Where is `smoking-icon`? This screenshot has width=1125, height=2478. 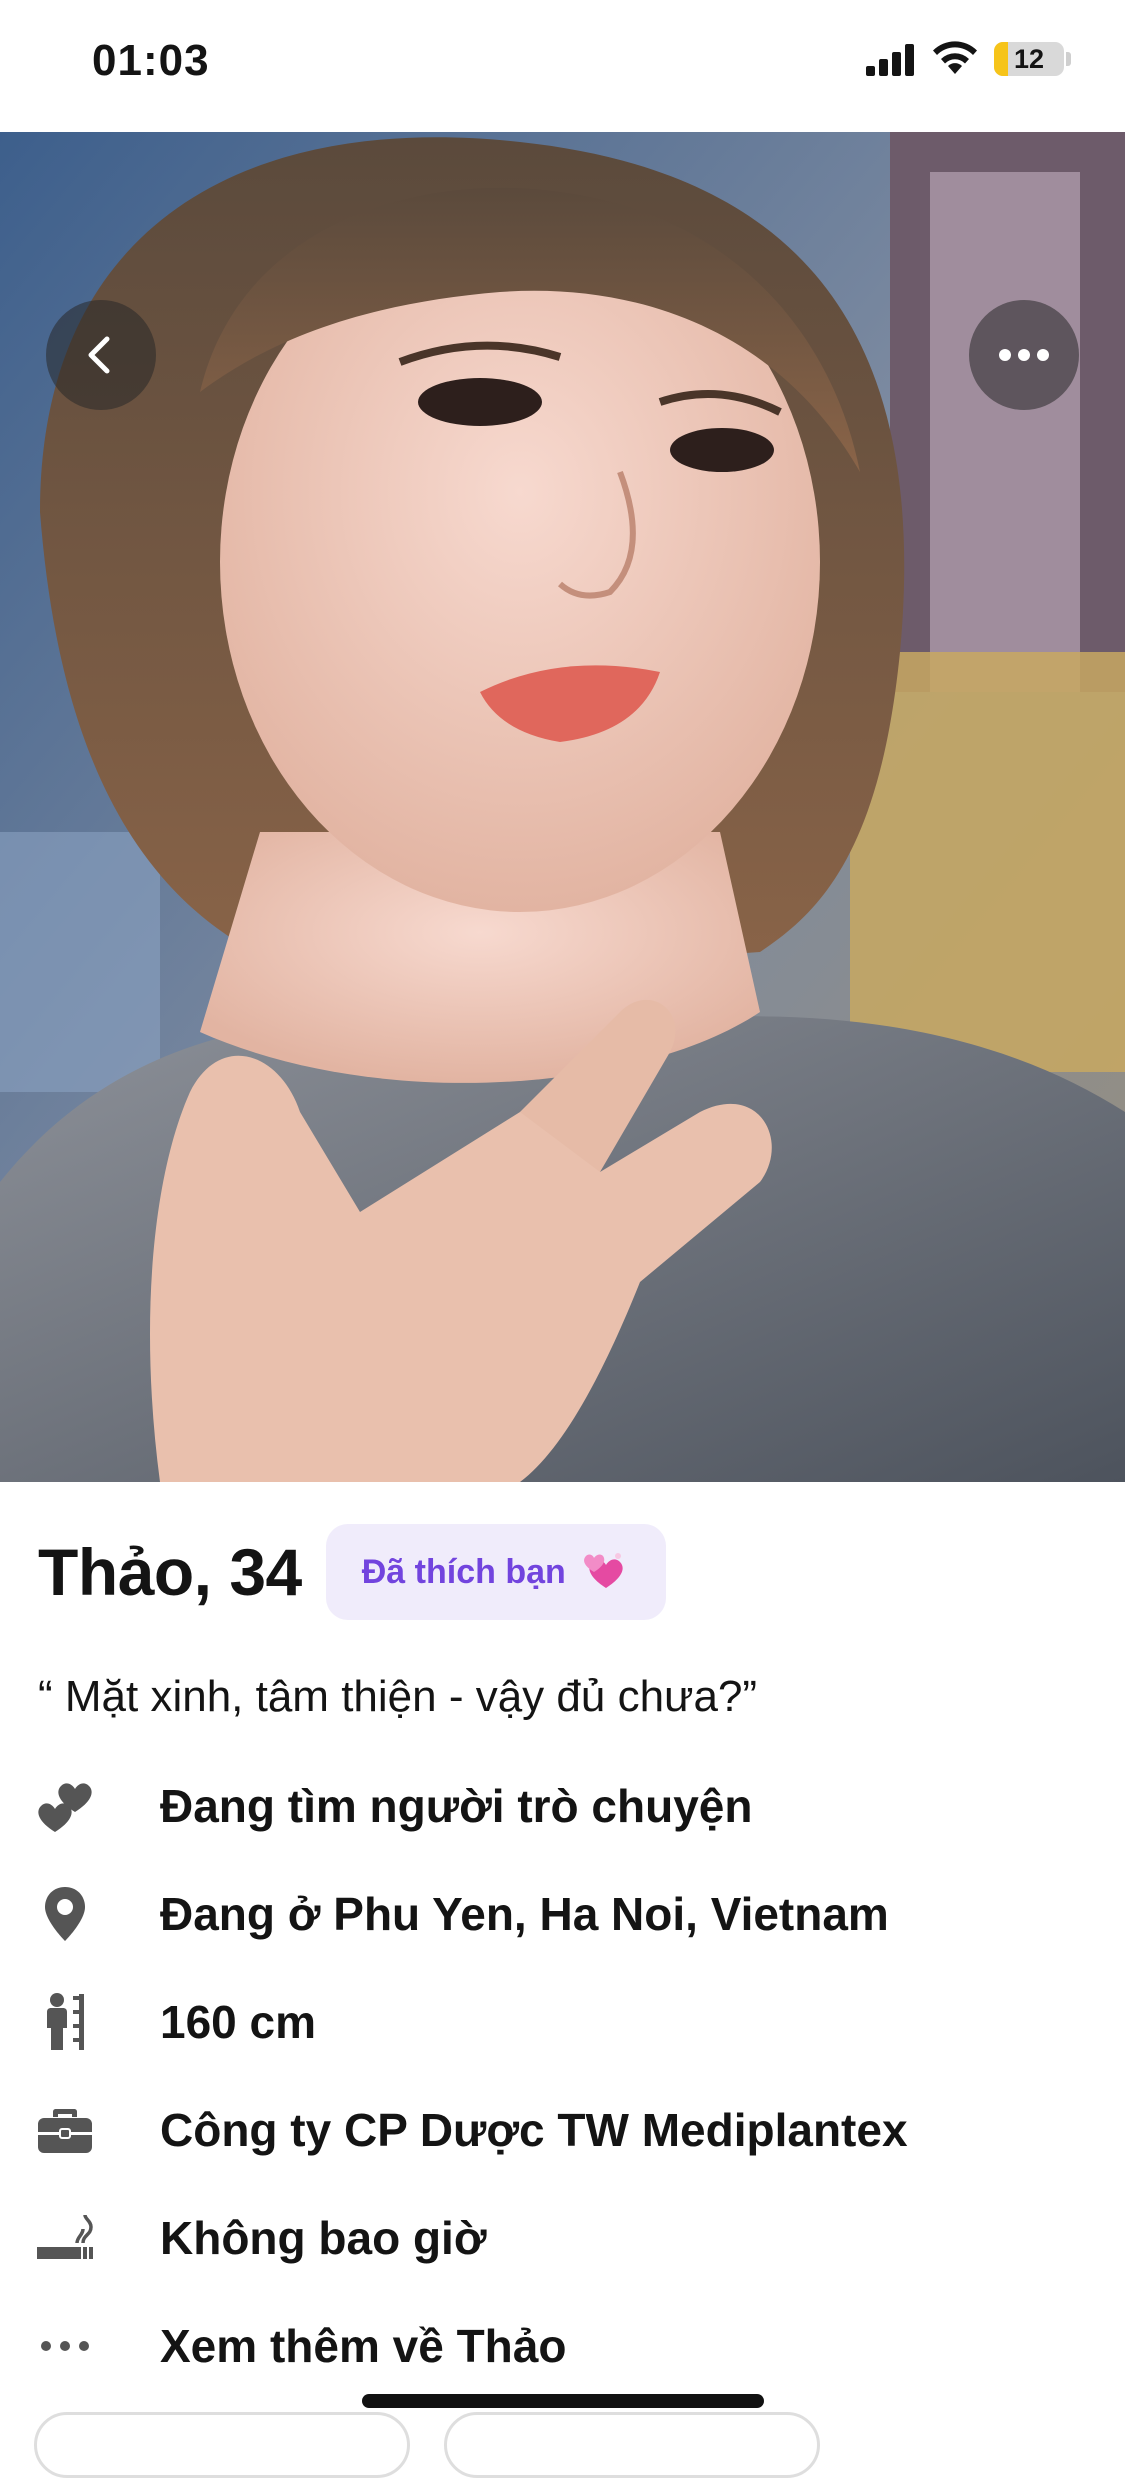 smoking-icon is located at coordinates (65, 2236).